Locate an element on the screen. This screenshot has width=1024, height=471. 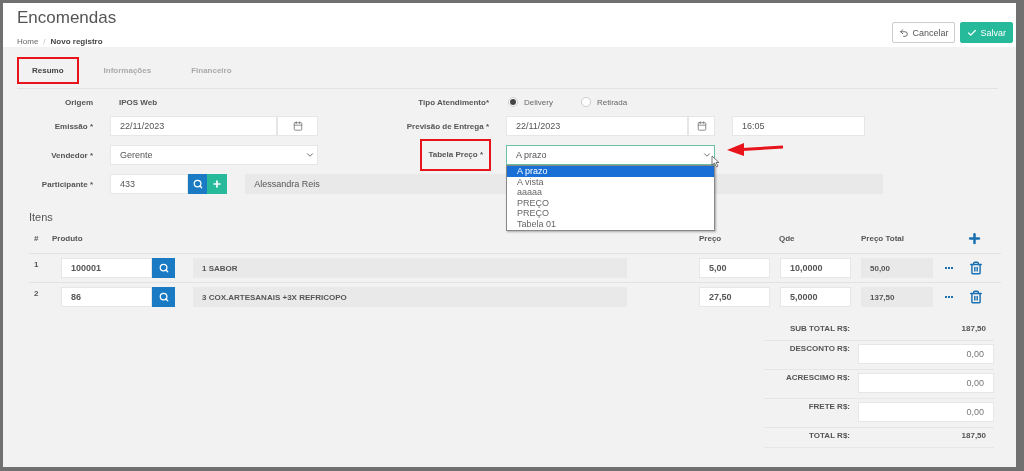
plus-icon is located at coordinates (217, 184).